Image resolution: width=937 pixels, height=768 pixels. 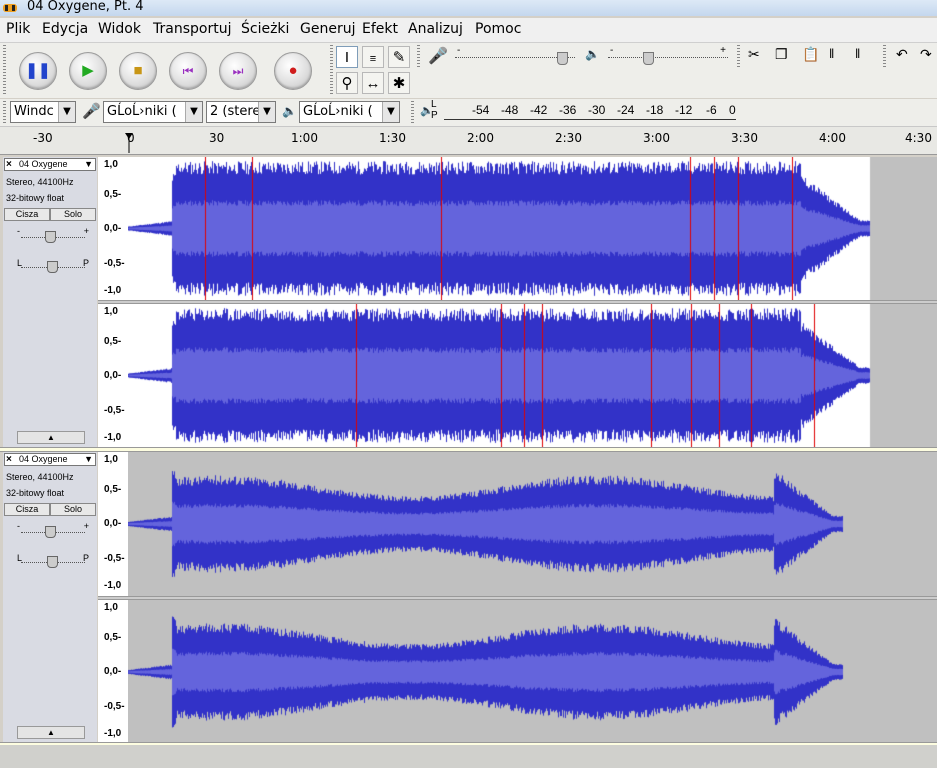 I want to click on draw-tool-button: ✎, so click(x=399, y=57).